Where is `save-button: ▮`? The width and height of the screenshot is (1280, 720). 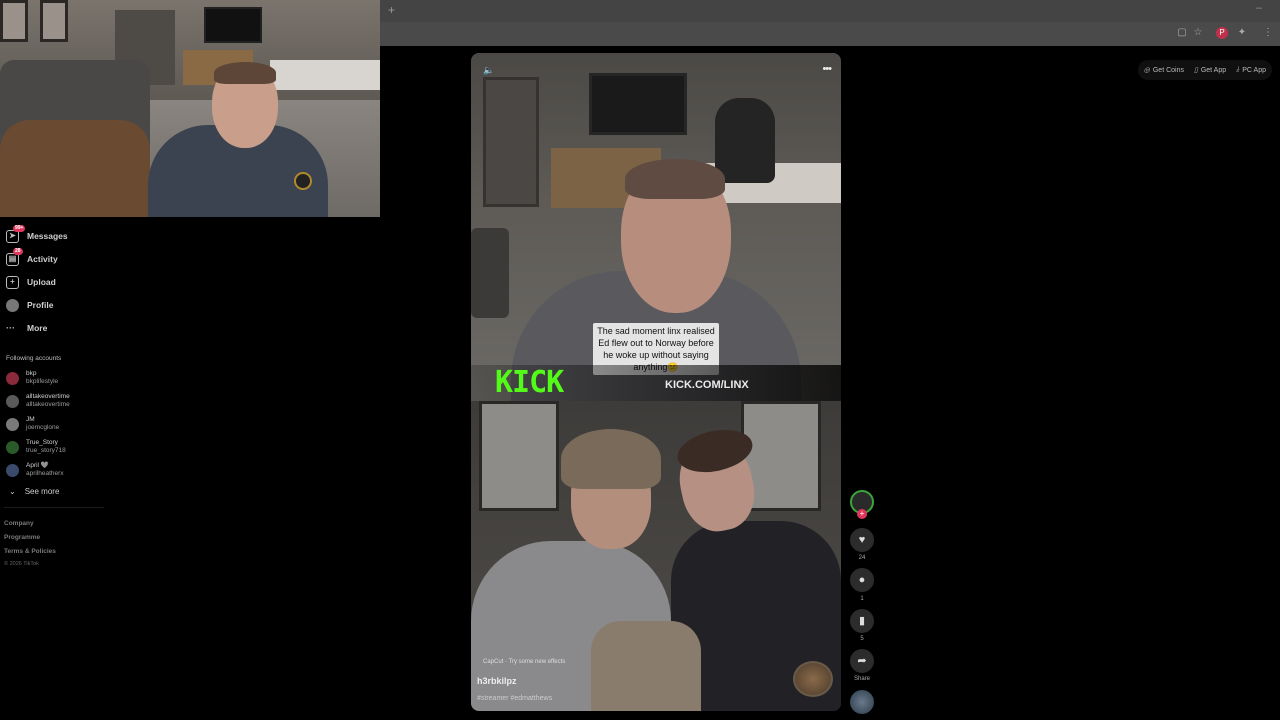 save-button: ▮ is located at coordinates (862, 621).